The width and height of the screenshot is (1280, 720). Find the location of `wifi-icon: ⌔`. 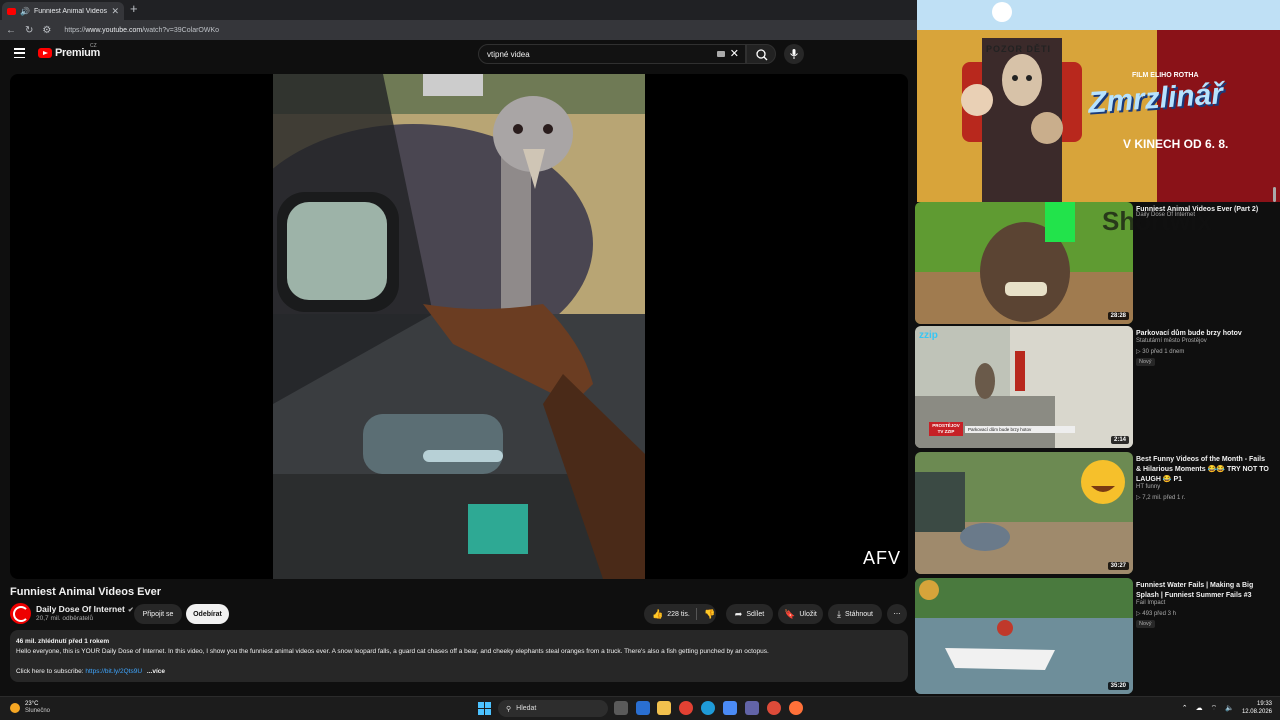

wifi-icon: ⌔ is located at coordinates (1214, 708).